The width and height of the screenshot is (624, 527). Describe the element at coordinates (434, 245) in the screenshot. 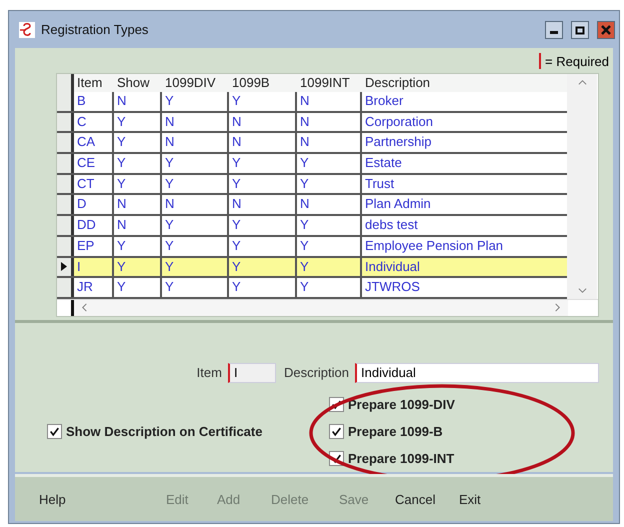

I see `table-cell-text: Employee Pension Plan` at that location.